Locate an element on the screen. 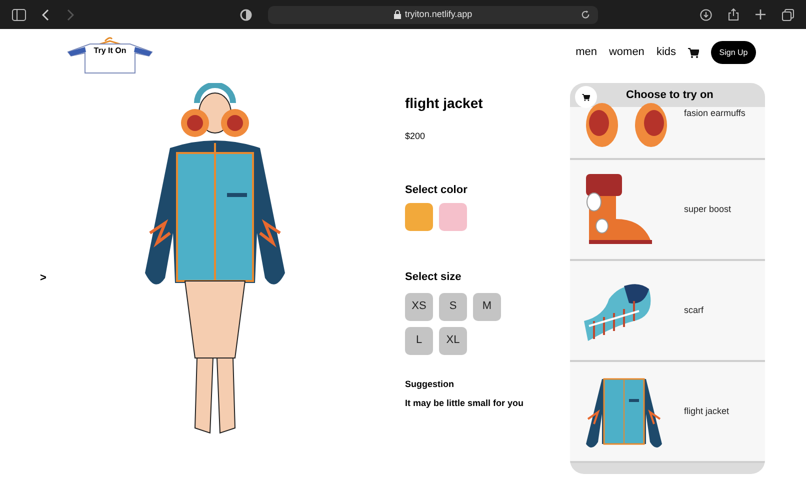 Image resolution: width=806 pixels, height=504 pixels. privacy-shield-icon is located at coordinates (246, 14).